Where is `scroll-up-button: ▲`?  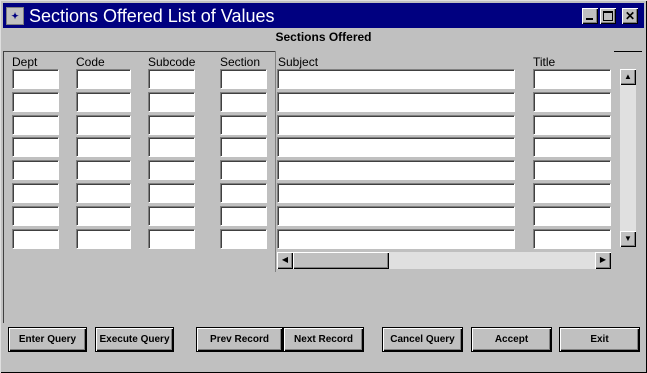
scroll-up-button: ▲ is located at coordinates (628, 77).